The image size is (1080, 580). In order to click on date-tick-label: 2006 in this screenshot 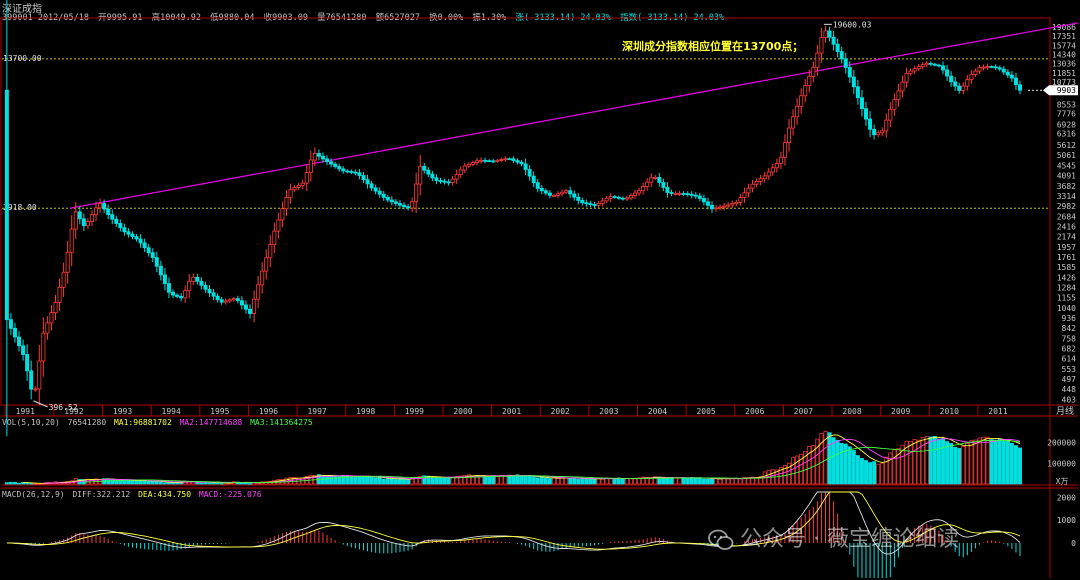, I will do `click(754, 411)`.